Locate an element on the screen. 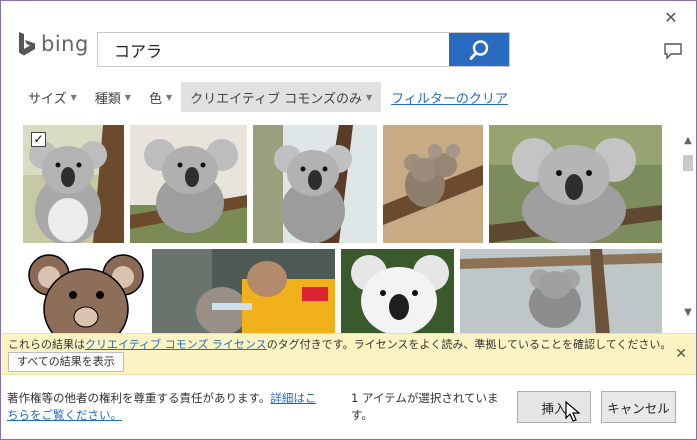 Image resolution: width=697 pixels, height=440 pixels. filter-type-label: 種類 is located at coordinates (107, 99).